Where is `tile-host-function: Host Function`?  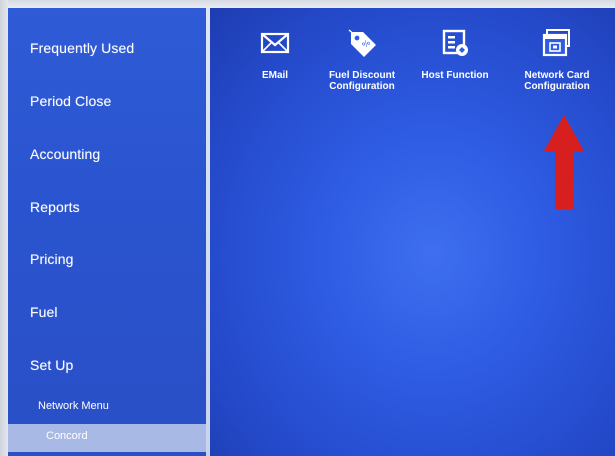 tile-host-function: Host Function is located at coordinates (455, 53).